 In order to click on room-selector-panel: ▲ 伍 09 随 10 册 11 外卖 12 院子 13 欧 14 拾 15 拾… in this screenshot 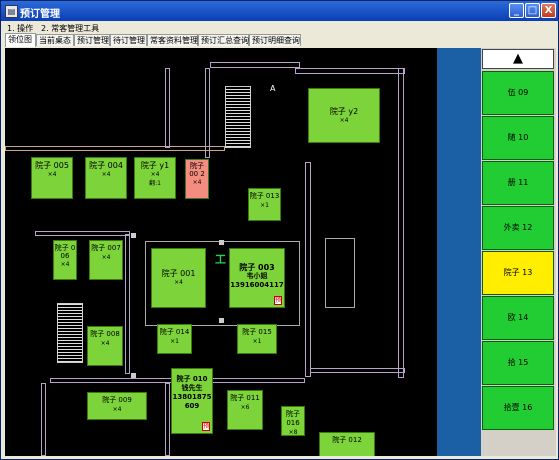, I will do `click(518, 252)`.